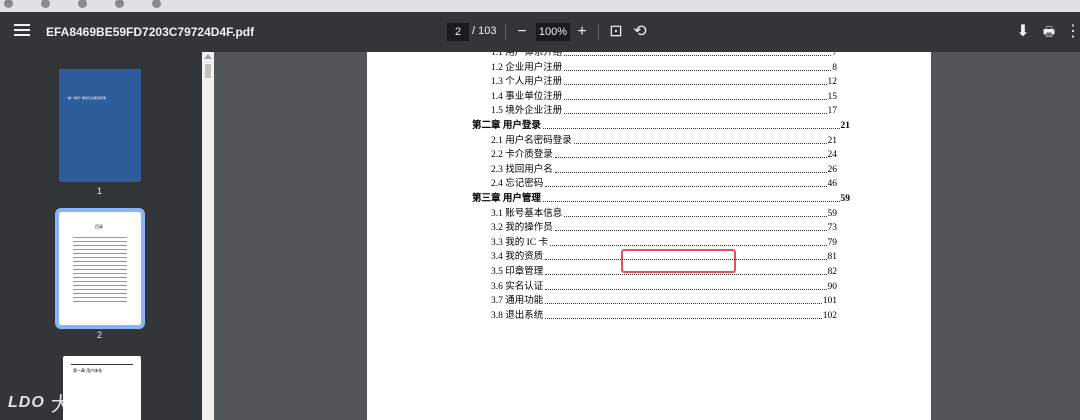 This screenshot has height=420, width=1080. What do you see at coordinates (517, 315) in the screenshot?
I see `toc-label: 3.8 退出系统` at bounding box center [517, 315].